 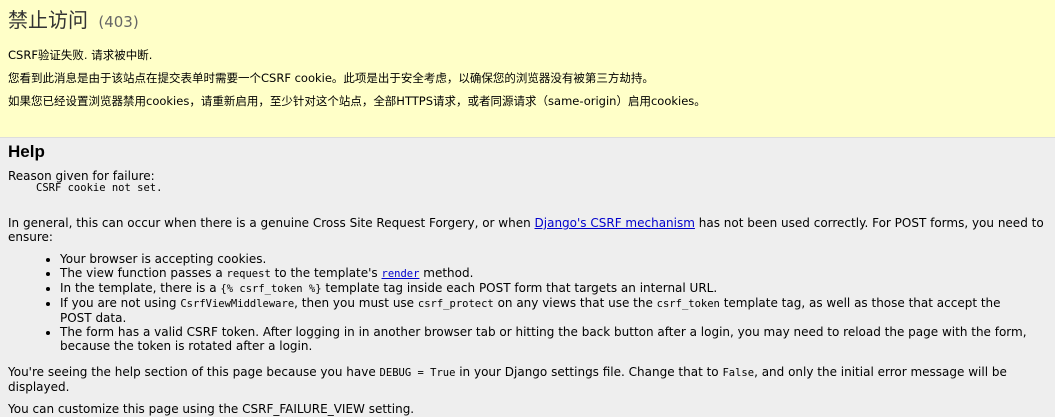 I want to click on render-link: render, so click(x=401, y=274).